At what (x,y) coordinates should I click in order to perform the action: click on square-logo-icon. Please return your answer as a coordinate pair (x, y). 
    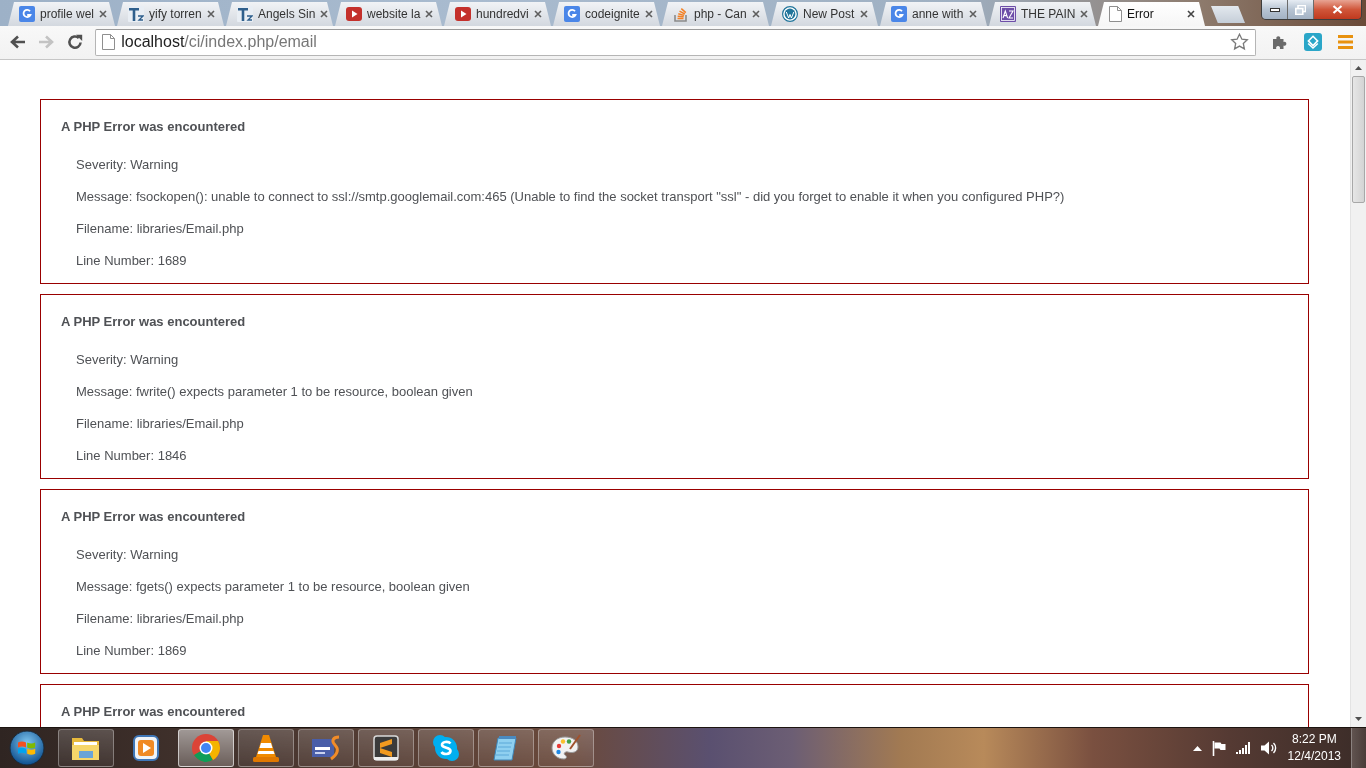
    Looking at the image, I should click on (1008, 14).